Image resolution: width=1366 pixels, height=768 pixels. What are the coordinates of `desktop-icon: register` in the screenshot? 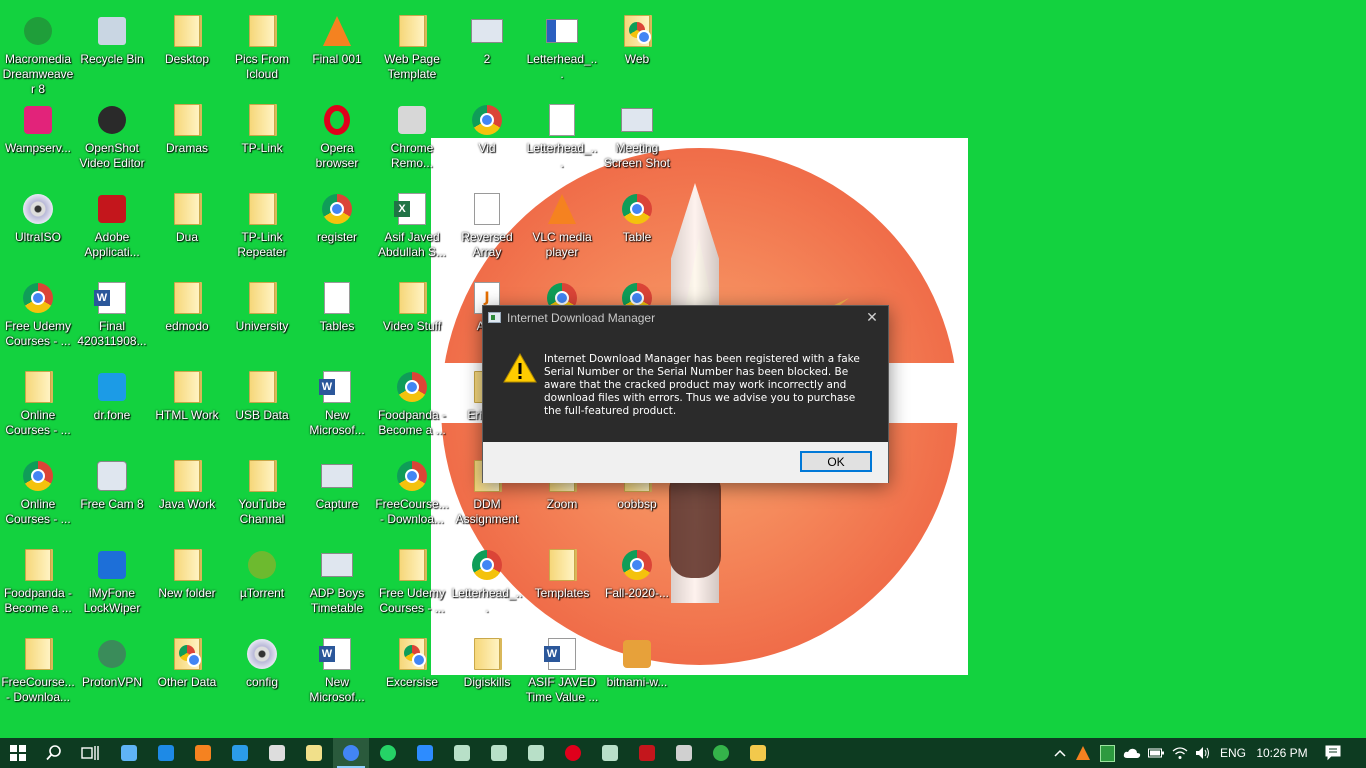 It's located at (337, 228).